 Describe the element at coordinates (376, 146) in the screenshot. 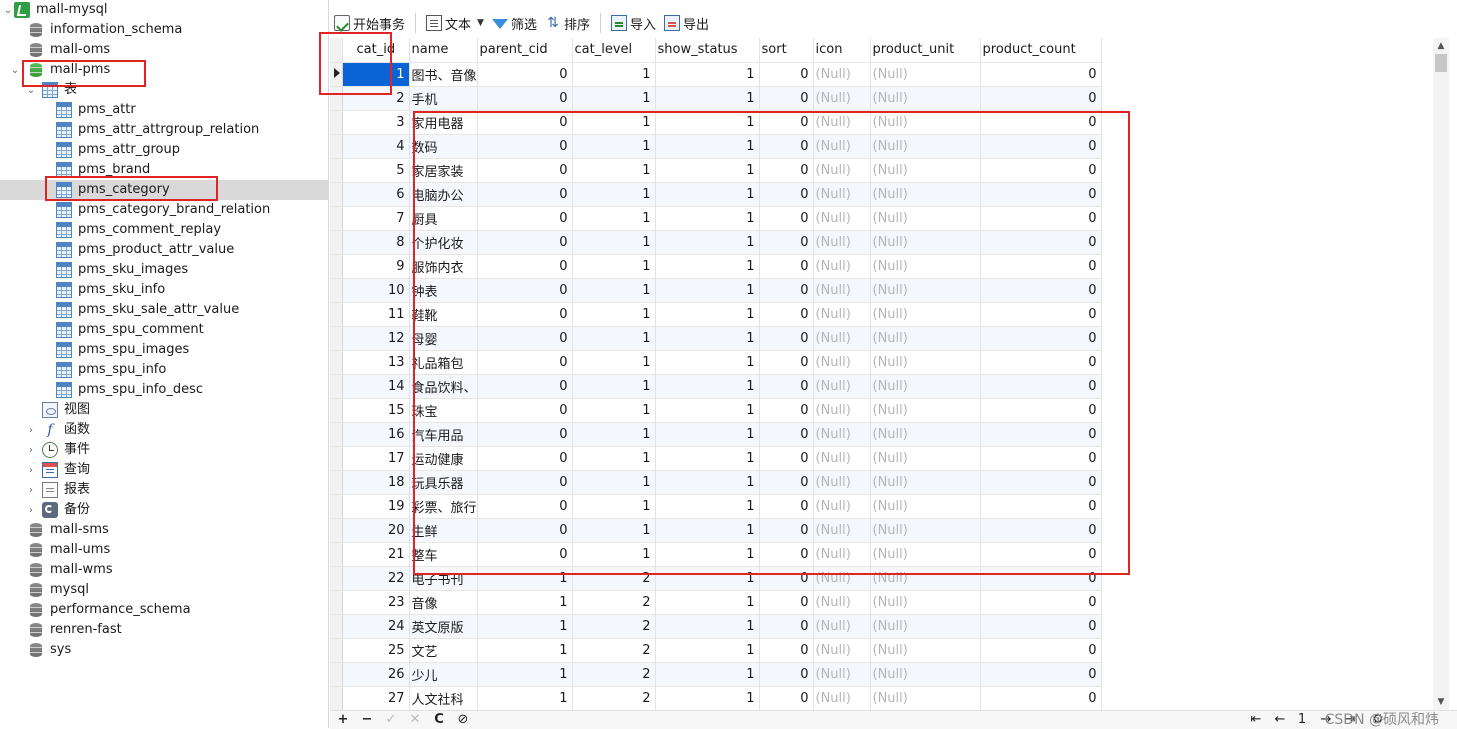

I see `cell-cat-id: 4` at that location.